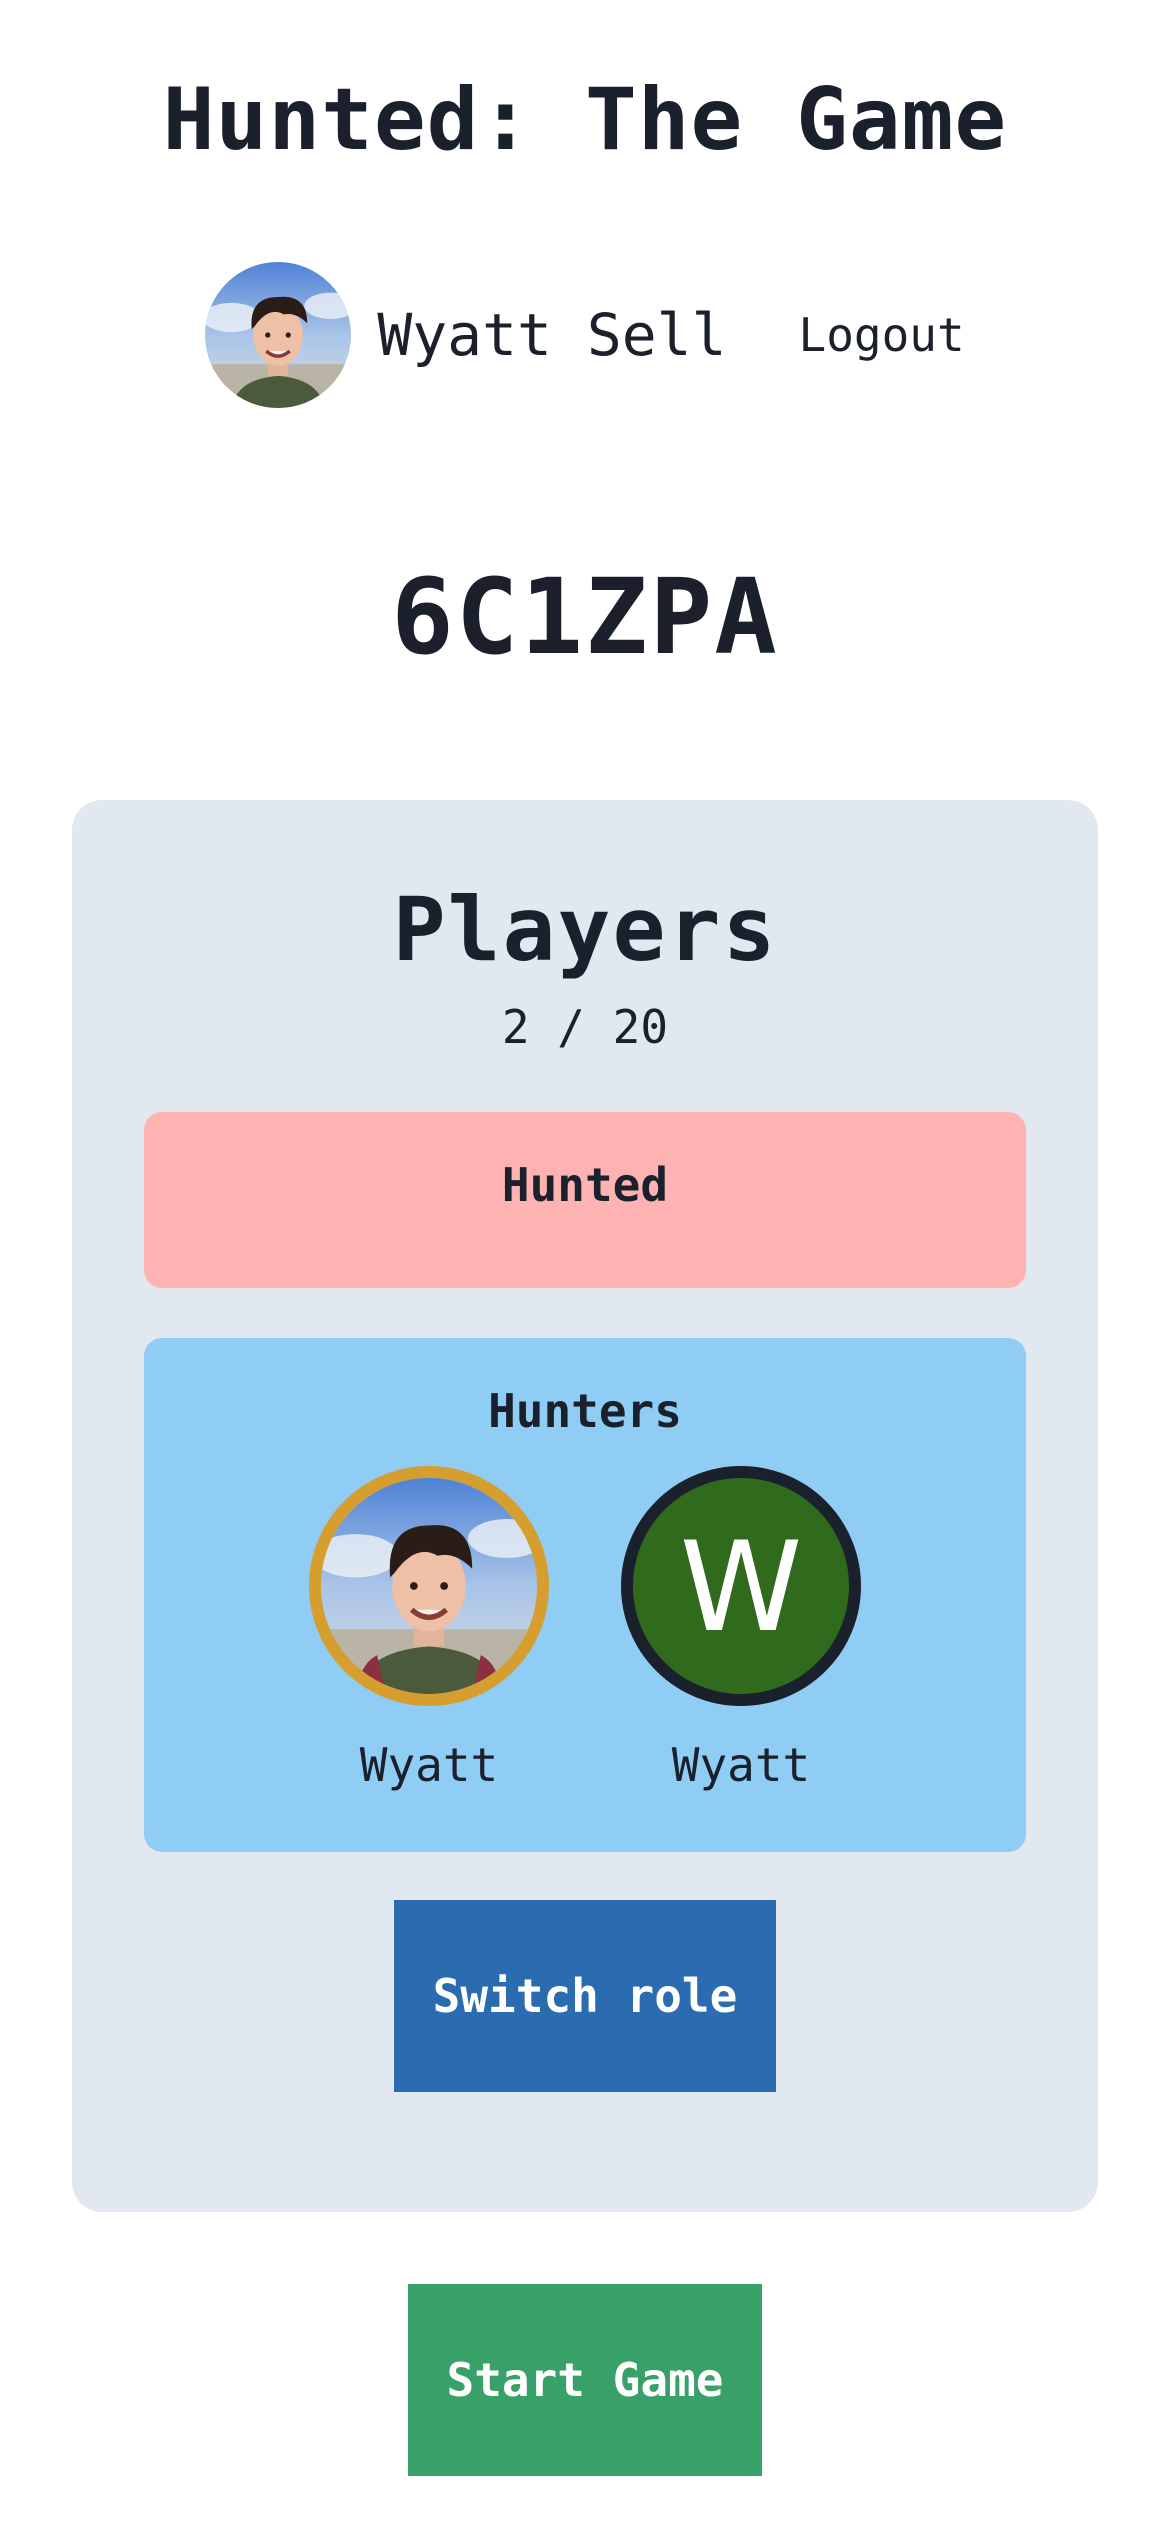 This screenshot has width=1170, height=2532. What do you see at coordinates (882, 335) in the screenshot?
I see `logout-link: Logout` at bounding box center [882, 335].